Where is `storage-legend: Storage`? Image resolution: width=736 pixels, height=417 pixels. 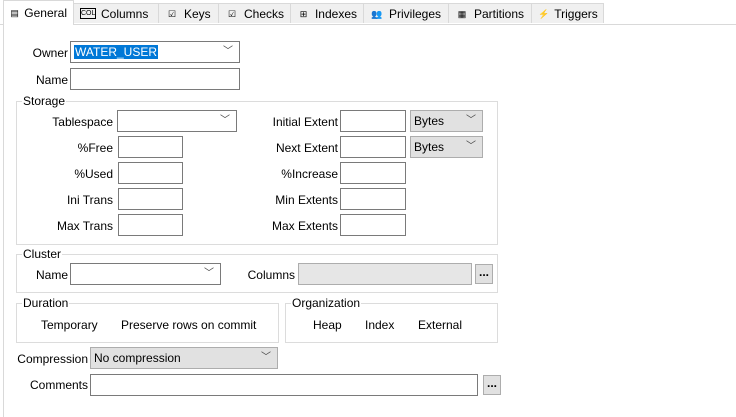 storage-legend: Storage is located at coordinates (44, 101).